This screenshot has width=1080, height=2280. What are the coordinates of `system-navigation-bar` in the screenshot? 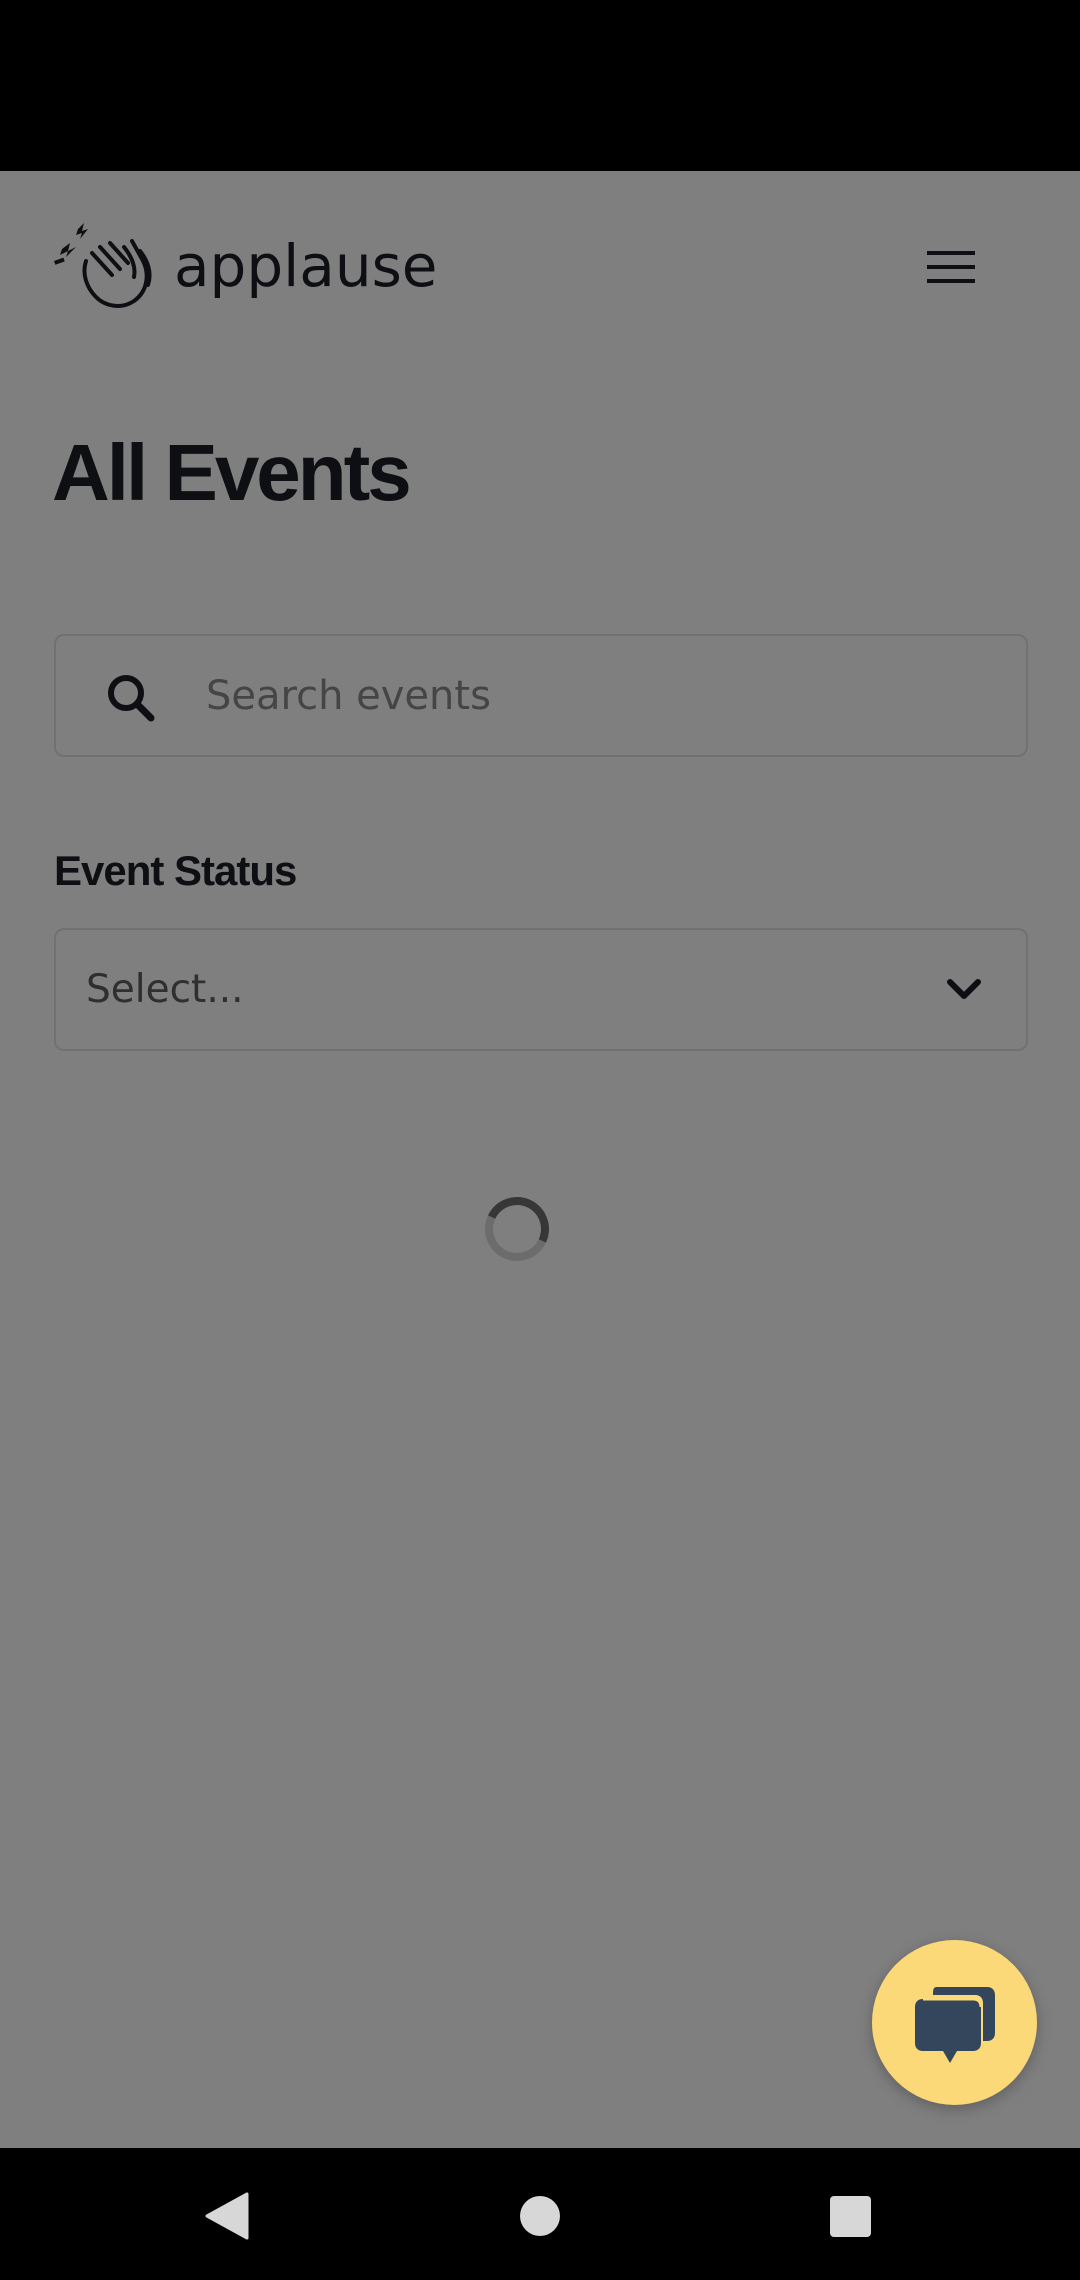 It's located at (540, 2214).